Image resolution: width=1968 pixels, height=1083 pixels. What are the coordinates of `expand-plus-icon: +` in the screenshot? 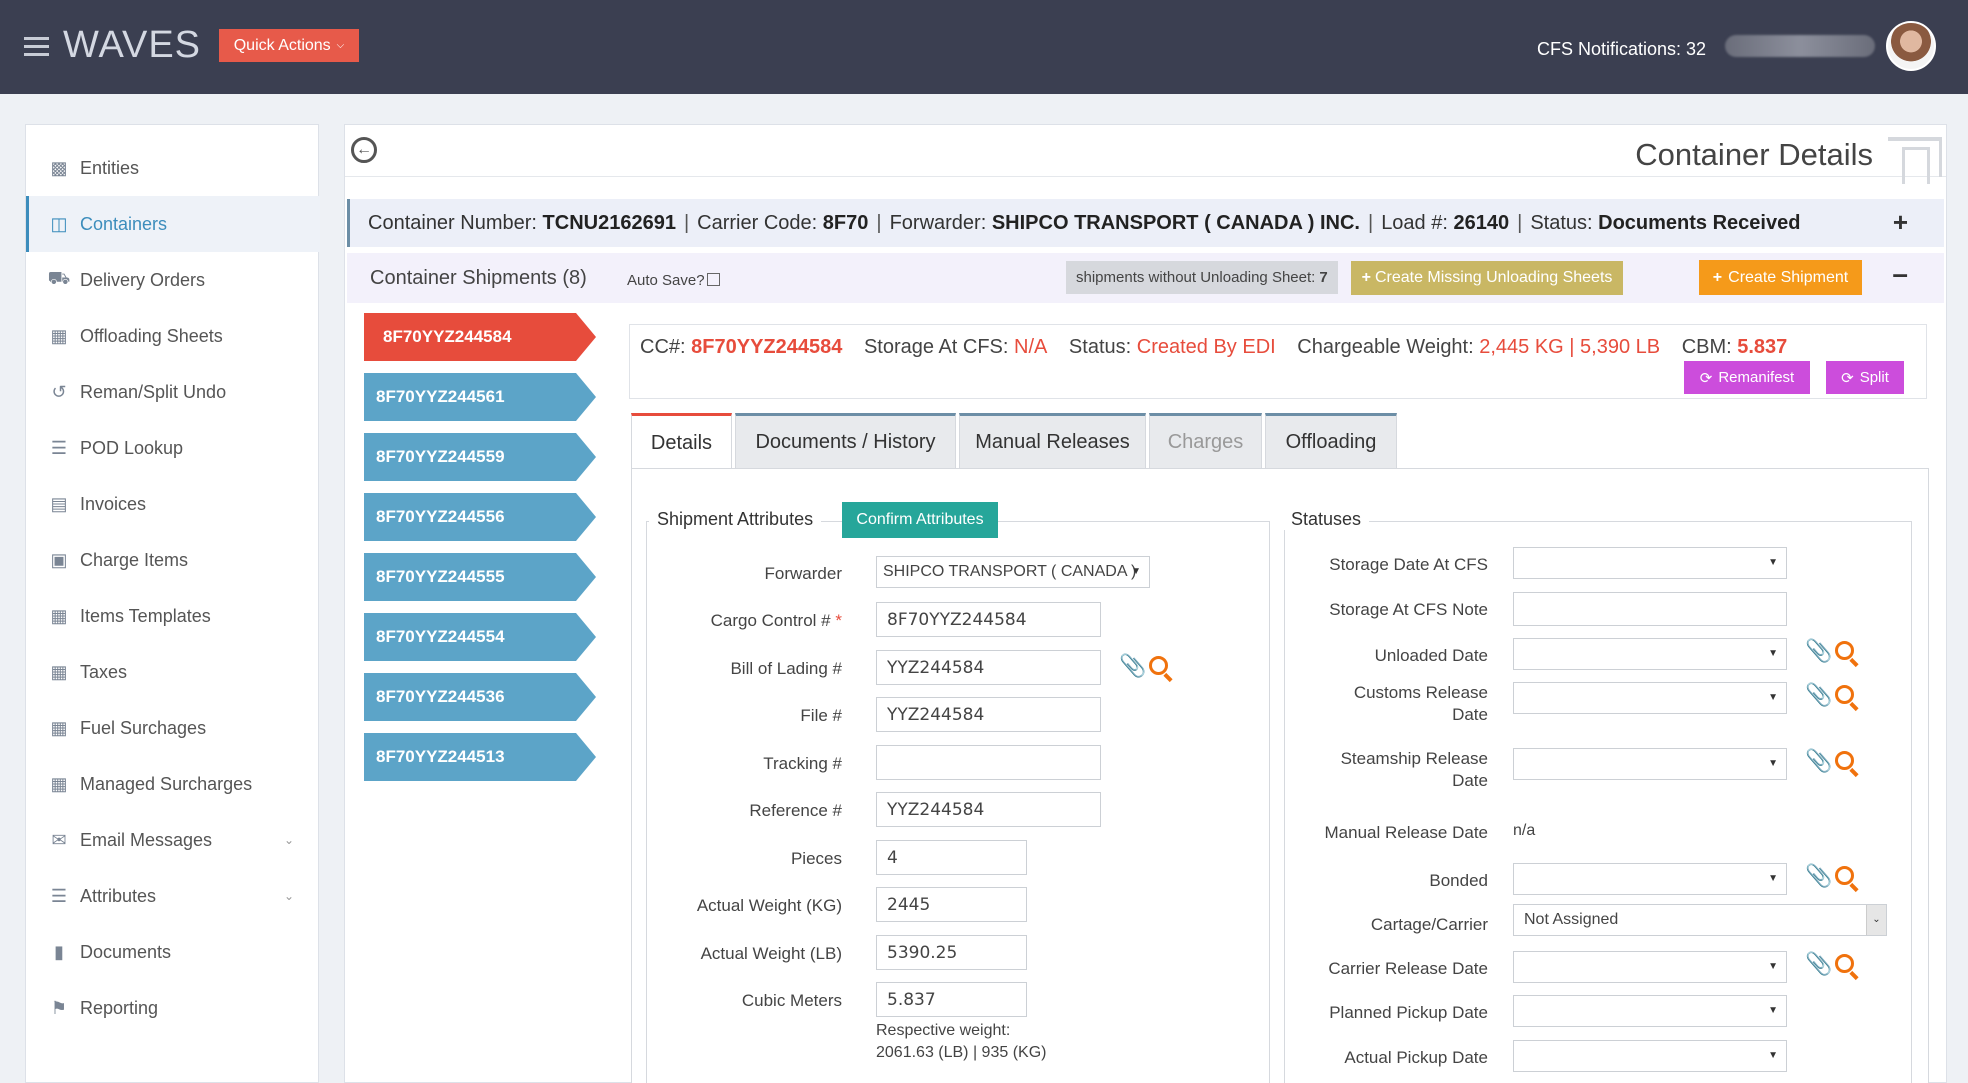 It's located at (1900, 222).